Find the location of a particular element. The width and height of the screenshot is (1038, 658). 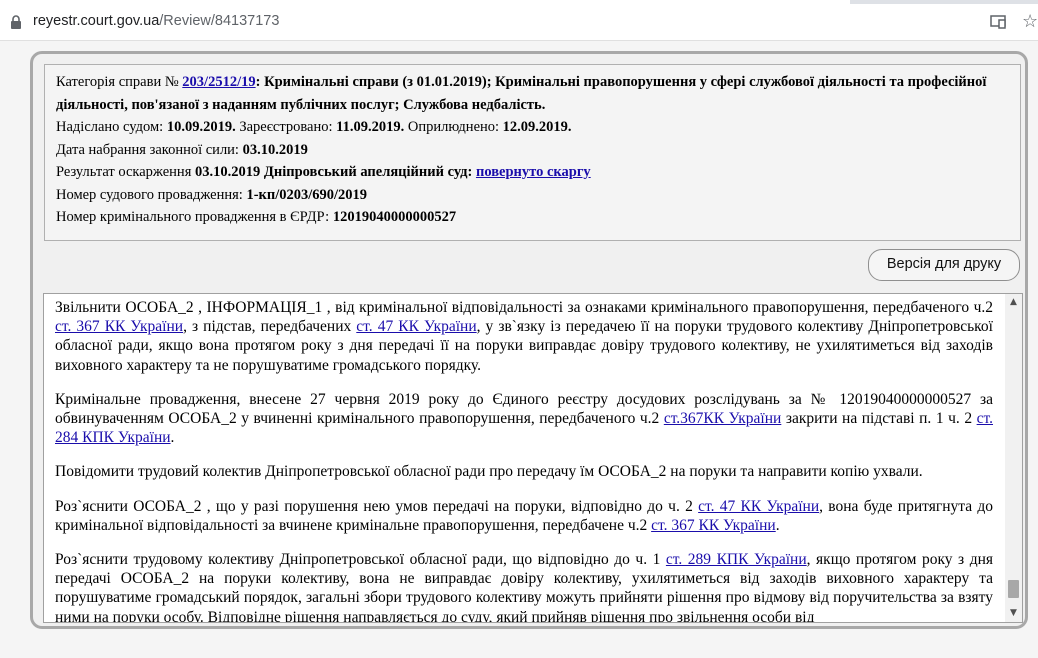

article-367-link-2: ст.367КК України is located at coordinates (723, 418).